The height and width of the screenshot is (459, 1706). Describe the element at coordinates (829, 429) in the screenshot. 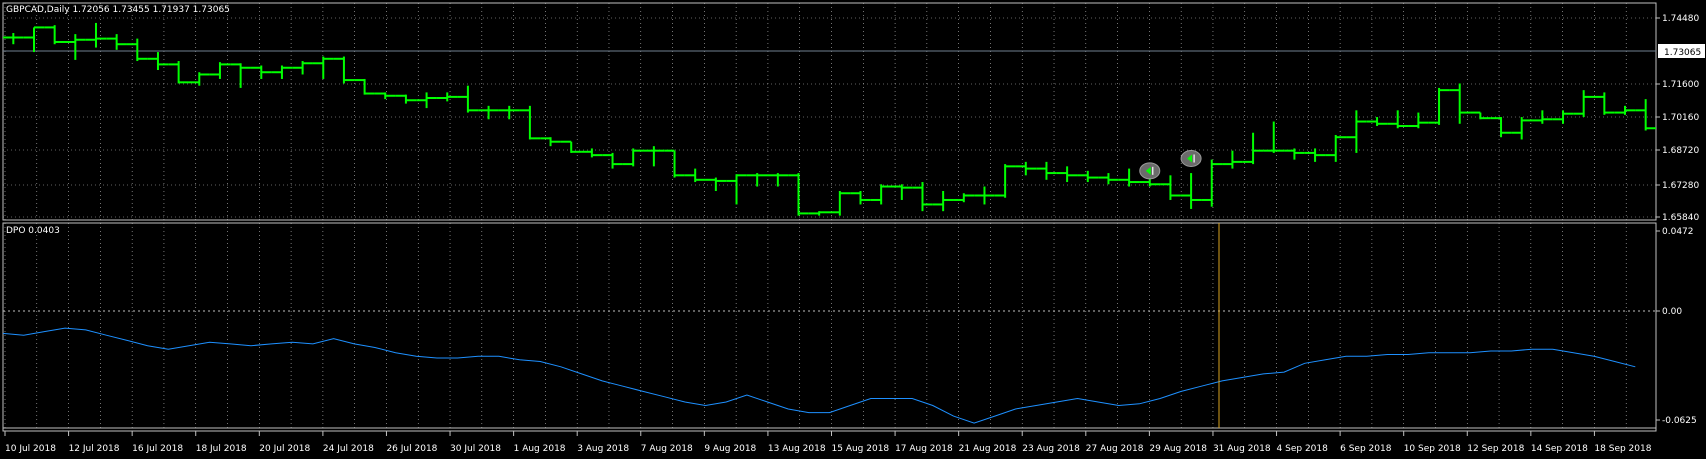

I see `indicator-pane-scroll-edge` at that location.